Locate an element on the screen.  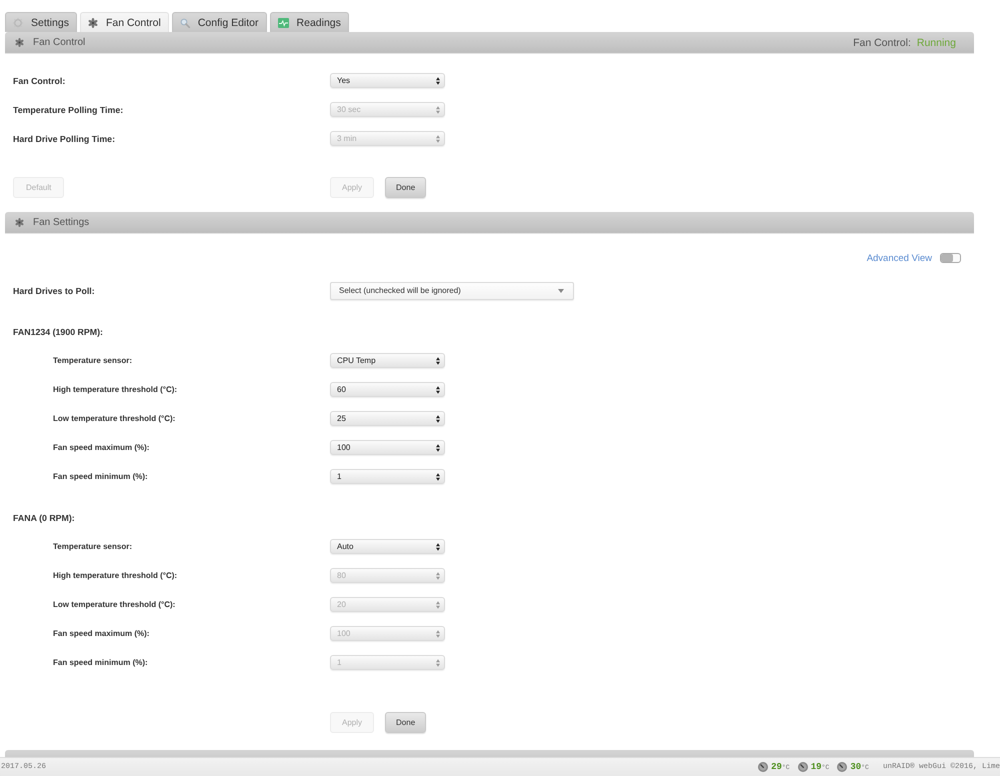
select-field: 25 is located at coordinates (387, 418).